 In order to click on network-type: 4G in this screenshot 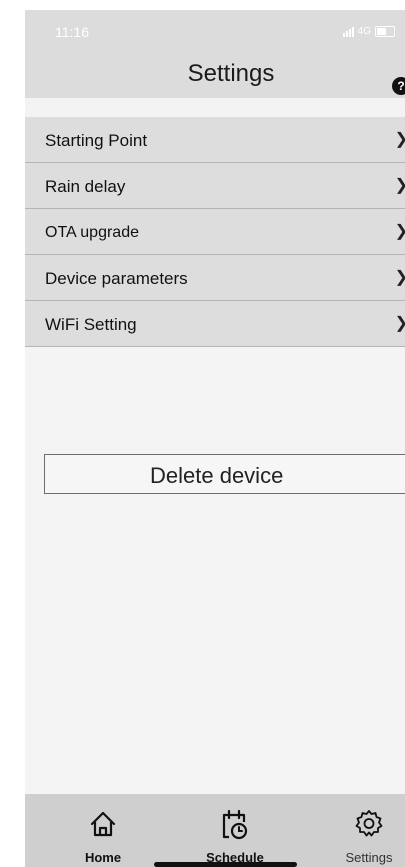, I will do `click(364, 31)`.